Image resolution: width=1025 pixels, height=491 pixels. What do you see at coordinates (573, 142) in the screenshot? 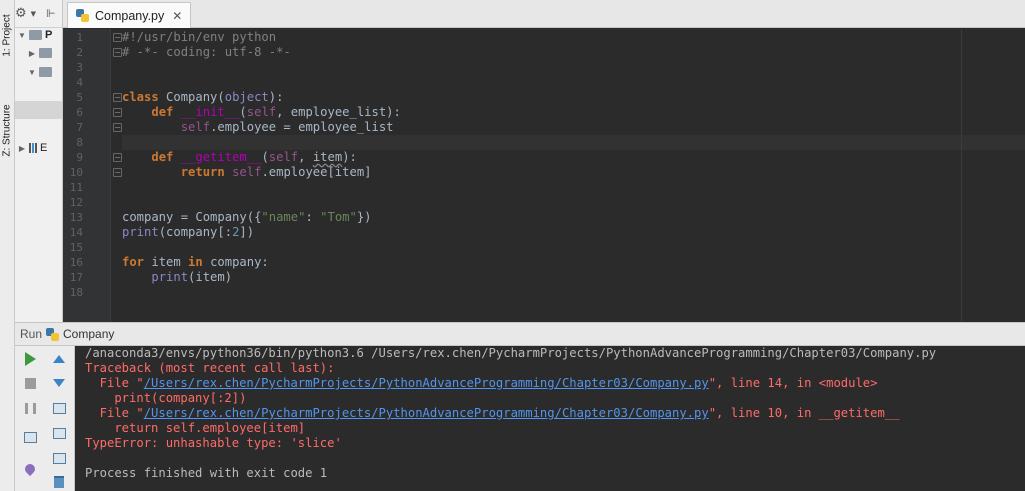
I see `code-line` at bounding box center [573, 142].